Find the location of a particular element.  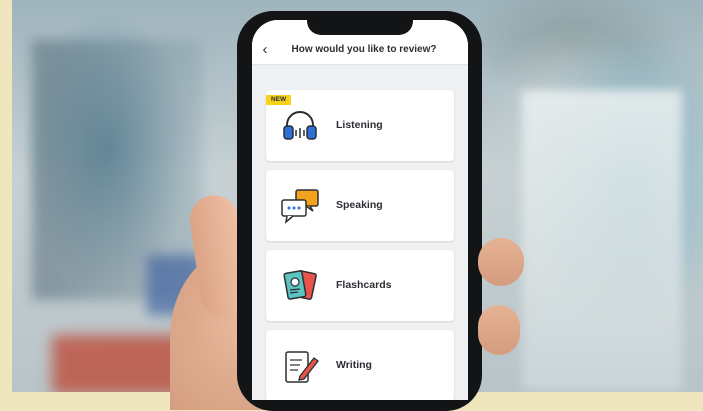

new-badge: NEW is located at coordinates (279, 100).